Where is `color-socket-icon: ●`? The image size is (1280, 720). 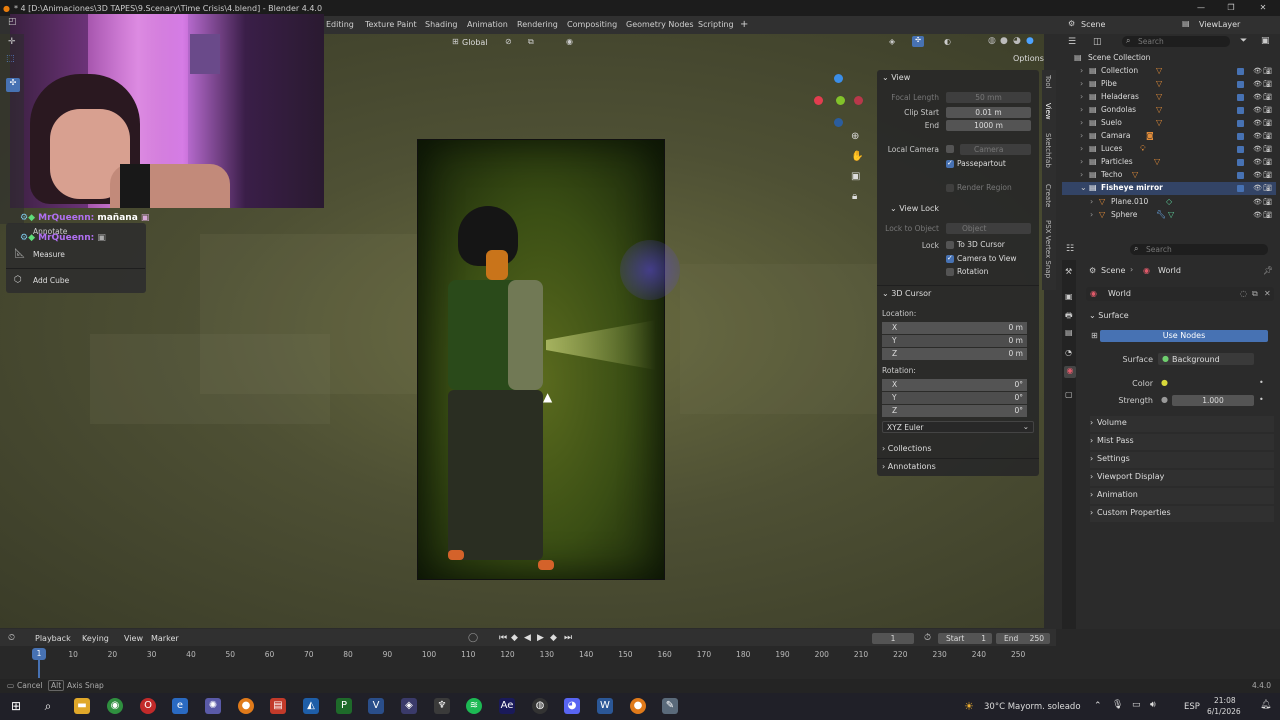 color-socket-icon: ● is located at coordinates (1164, 382).